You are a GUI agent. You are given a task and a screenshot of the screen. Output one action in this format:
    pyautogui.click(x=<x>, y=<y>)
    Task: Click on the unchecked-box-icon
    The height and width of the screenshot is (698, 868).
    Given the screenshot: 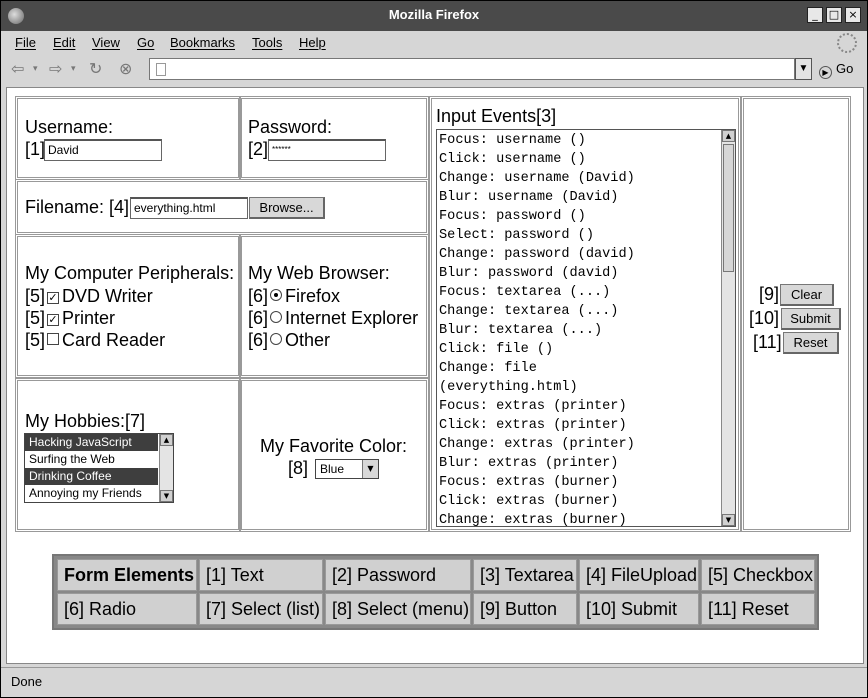 What is the action you would take?
    pyautogui.click(x=53, y=339)
    